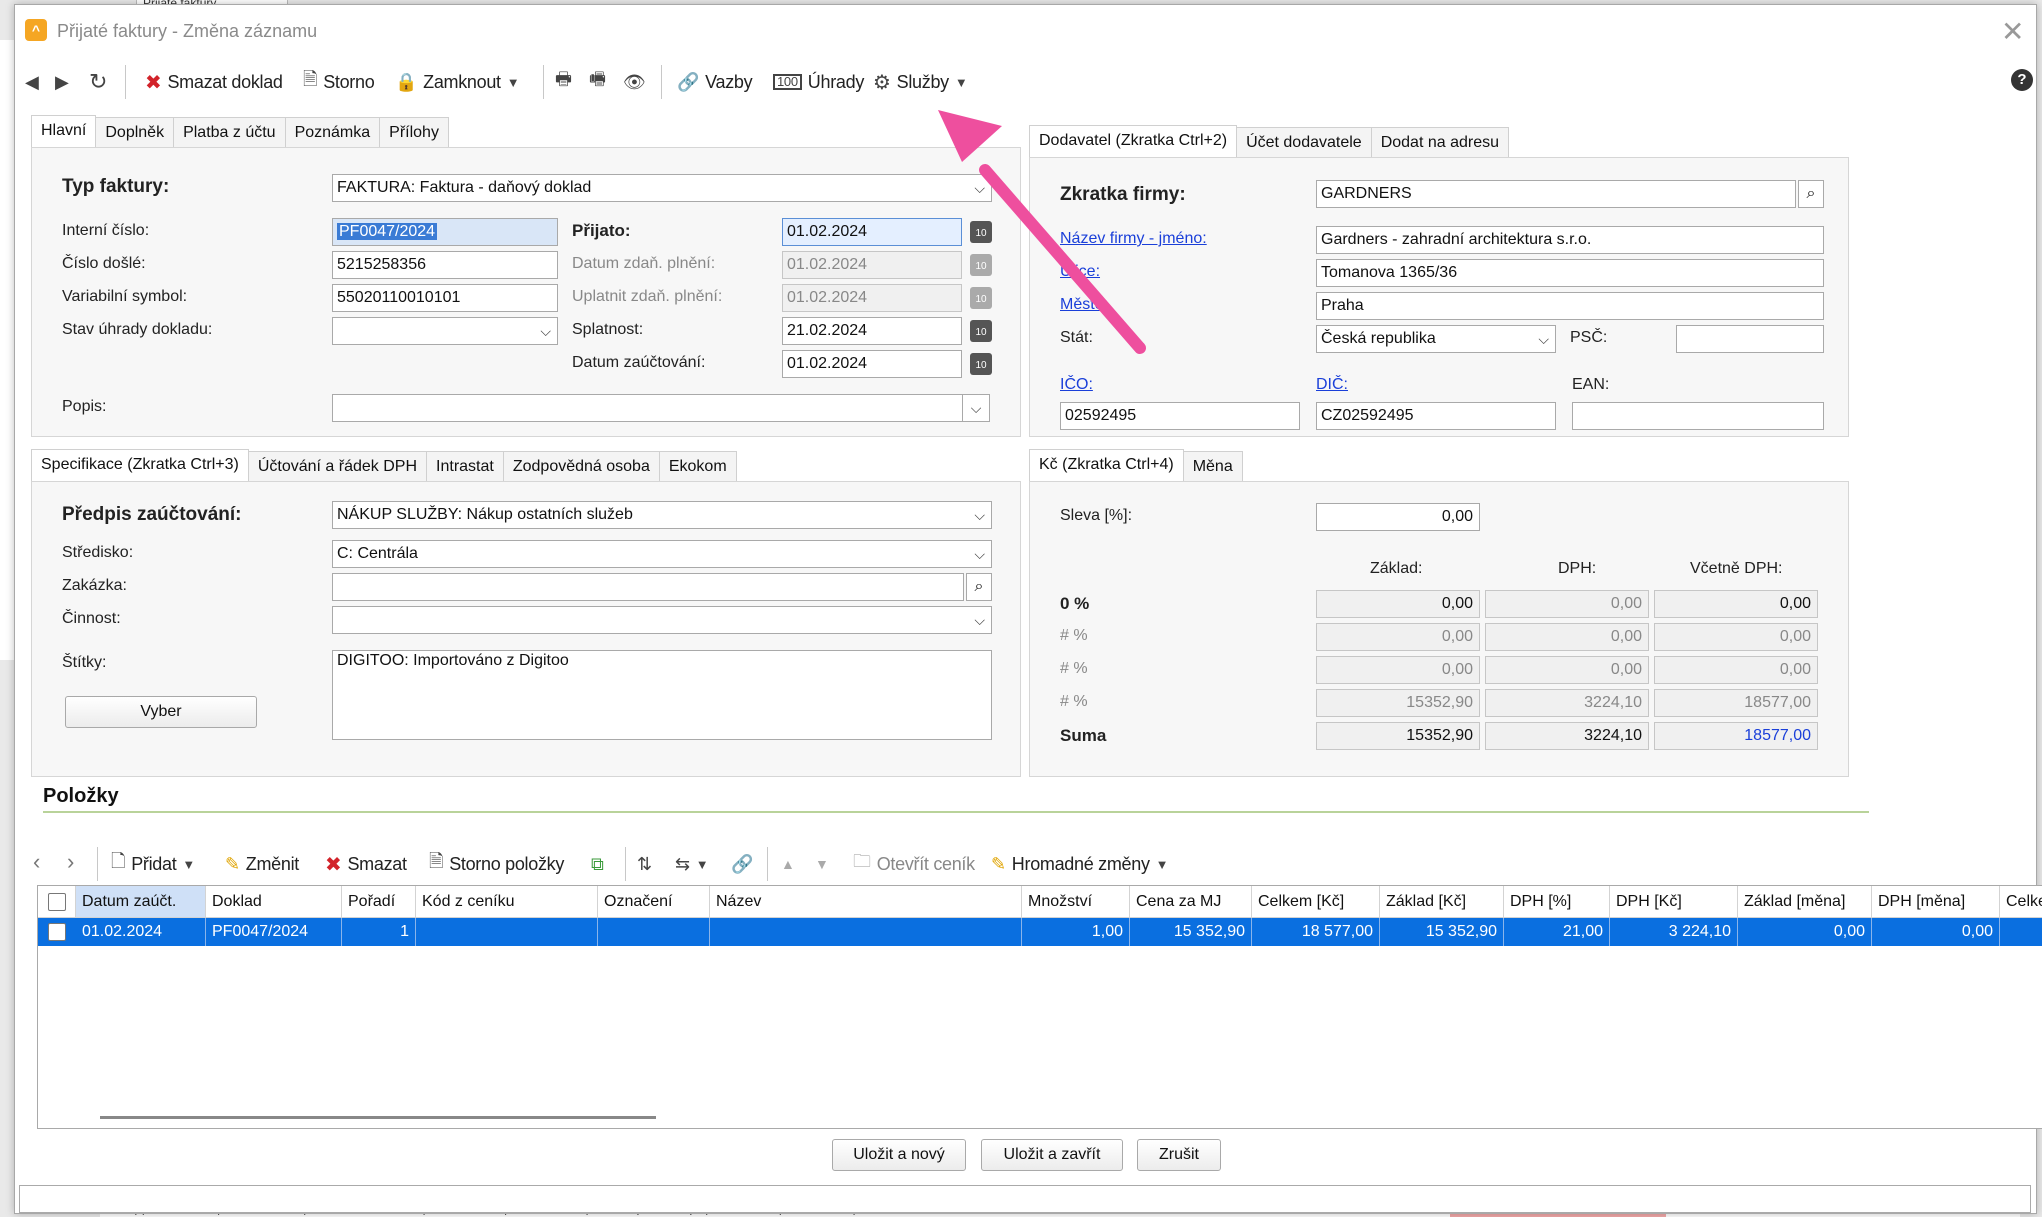 The width and height of the screenshot is (2042, 1217). I want to click on psc-input, so click(1750, 339).